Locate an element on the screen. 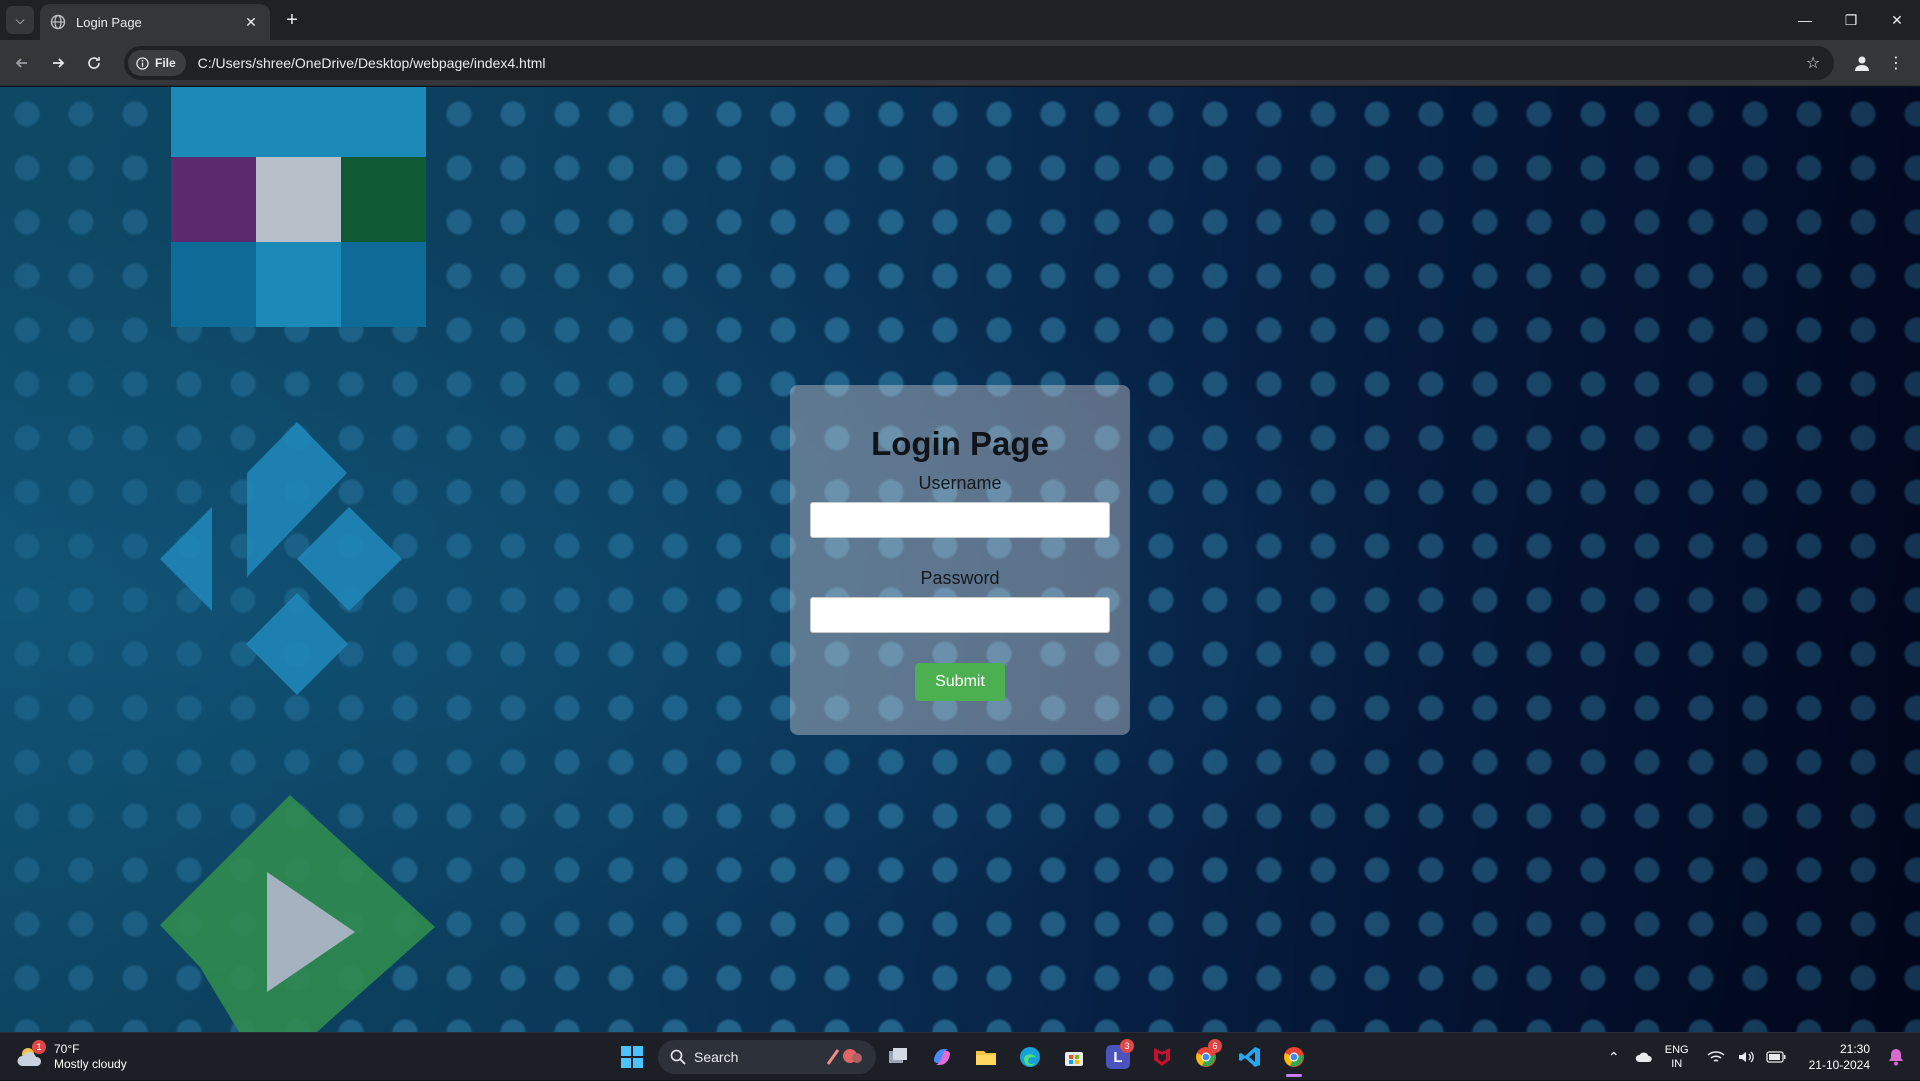 The width and height of the screenshot is (1920, 1081). taskbar-center: Search L 3 6 is located at coordinates (964, 1057).